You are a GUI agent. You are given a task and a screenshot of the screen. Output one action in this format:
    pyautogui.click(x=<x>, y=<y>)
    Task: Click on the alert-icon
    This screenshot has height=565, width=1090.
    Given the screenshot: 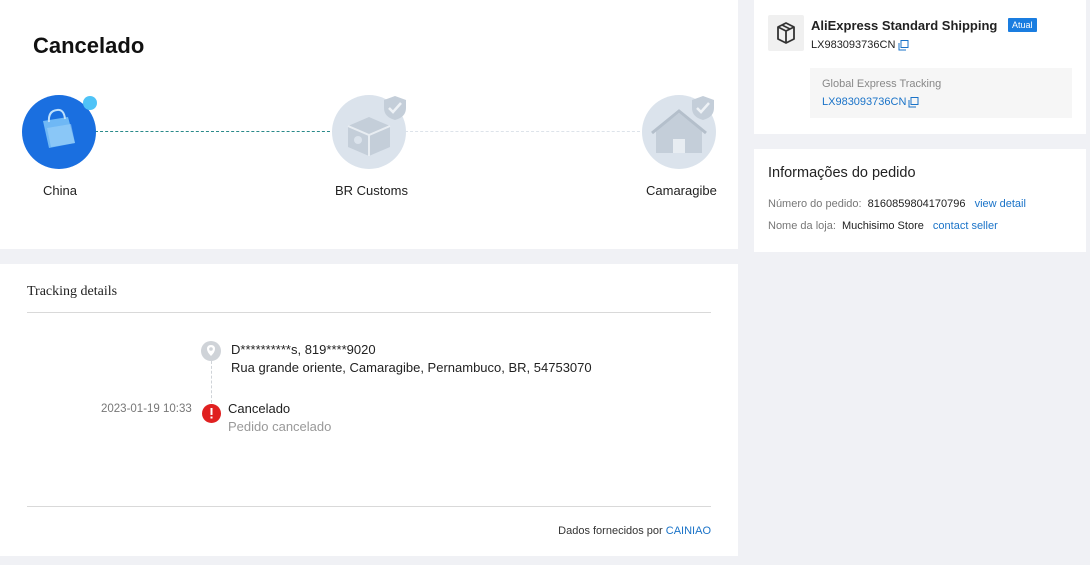 What is the action you would take?
    pyautogui.click(x=211, y=413)
    